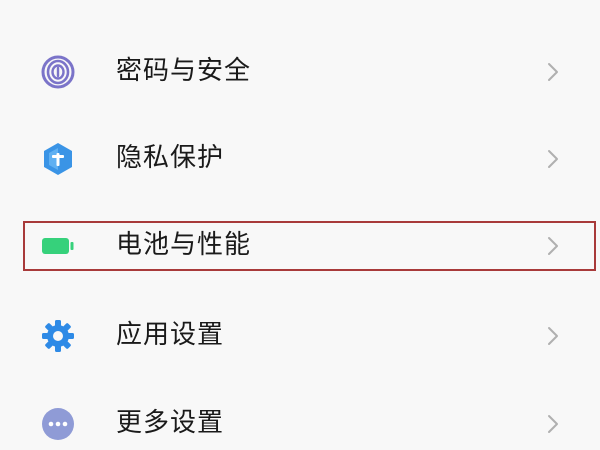 This screenshot has height=450, width=600. I want to click on privacy-shield-icon, so click(58, 159).